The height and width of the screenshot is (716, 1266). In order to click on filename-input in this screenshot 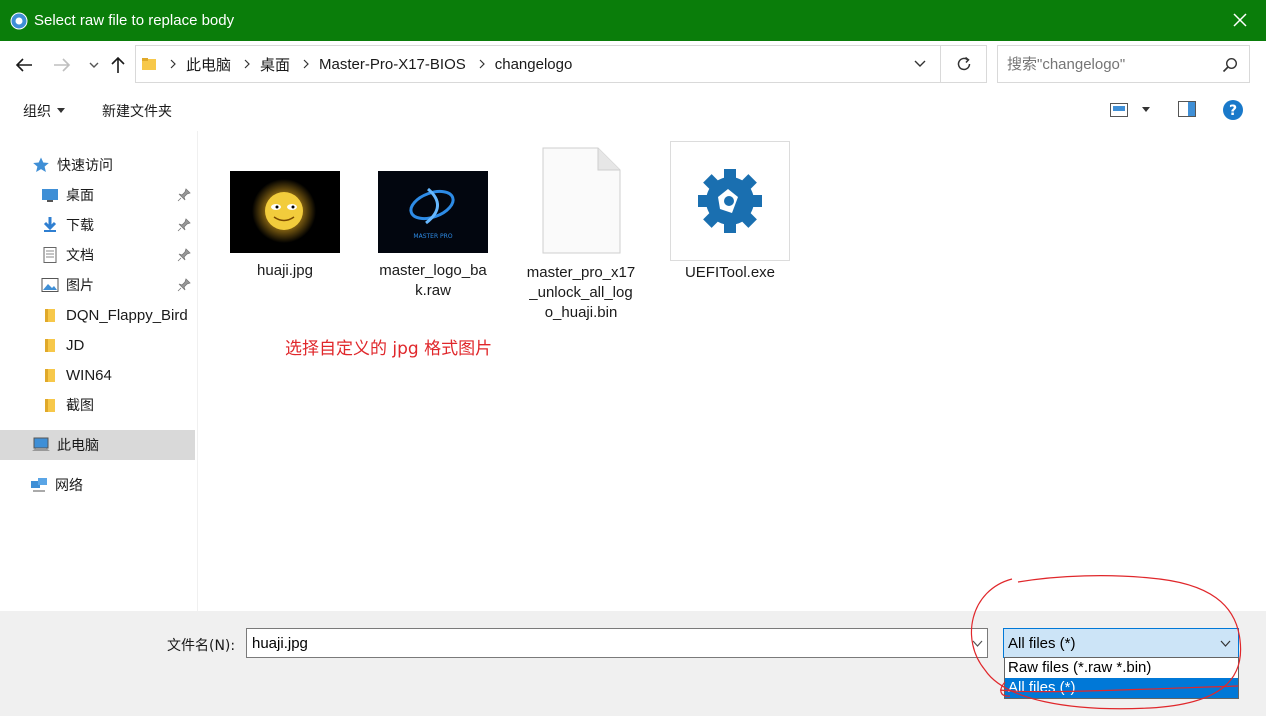, I will do `click(602, 643)`.